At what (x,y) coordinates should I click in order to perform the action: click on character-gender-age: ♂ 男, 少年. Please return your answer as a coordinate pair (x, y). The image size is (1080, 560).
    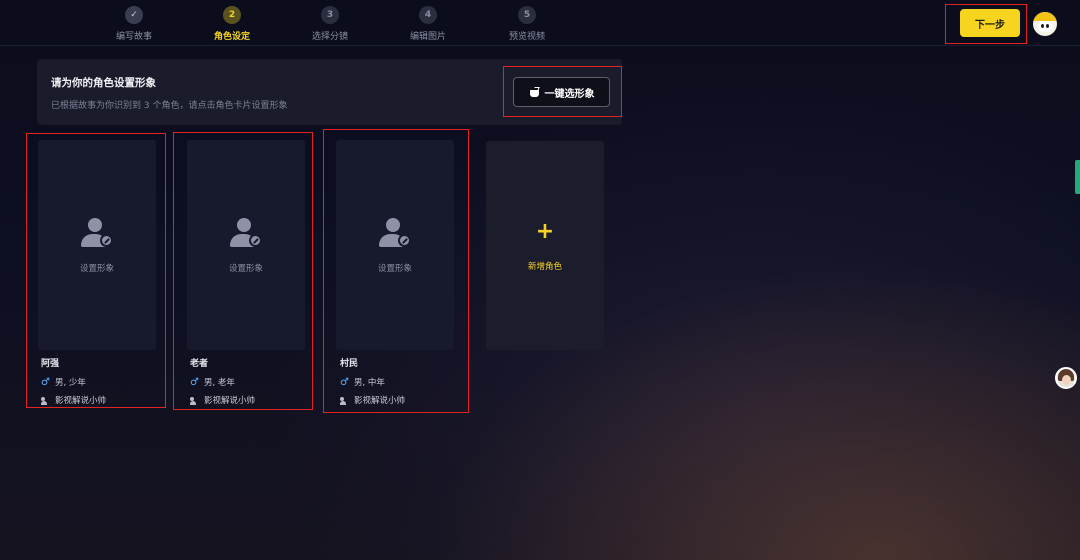
    Looking at the image, I should click on (73, 382).